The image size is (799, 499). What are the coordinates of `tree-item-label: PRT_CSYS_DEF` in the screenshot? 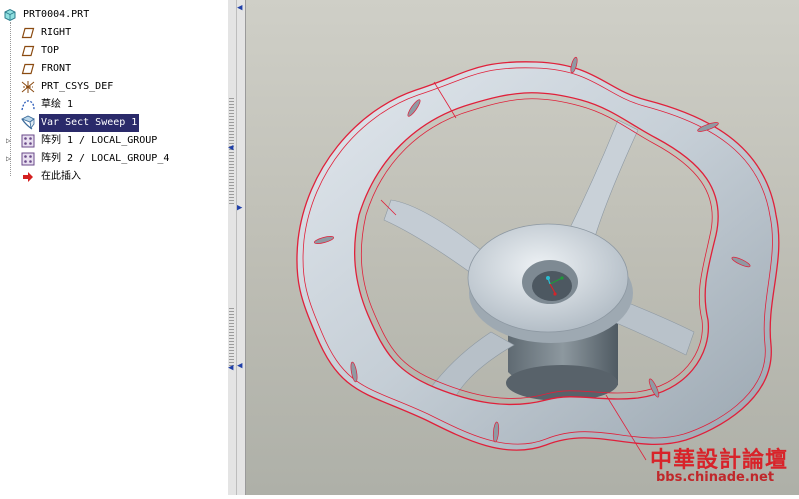 It's located at (77, 86).